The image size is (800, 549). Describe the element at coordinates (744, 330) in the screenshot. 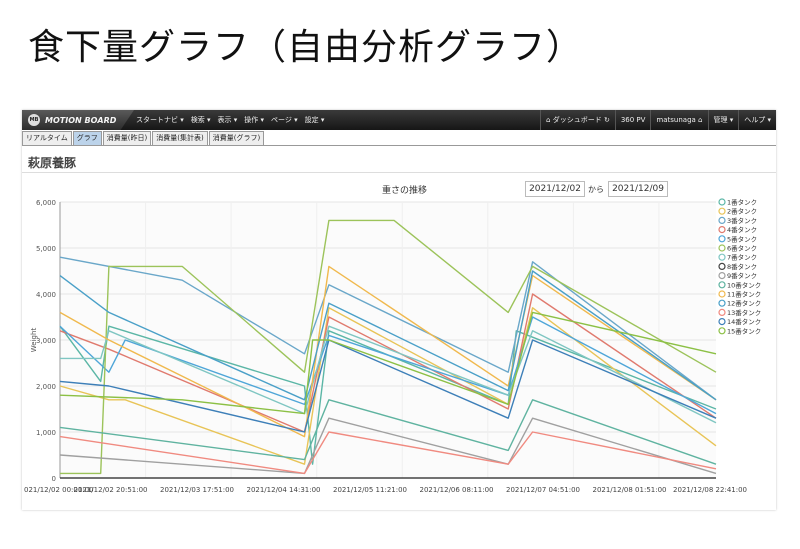

I see `legend-label: 15番タンク` at that location.